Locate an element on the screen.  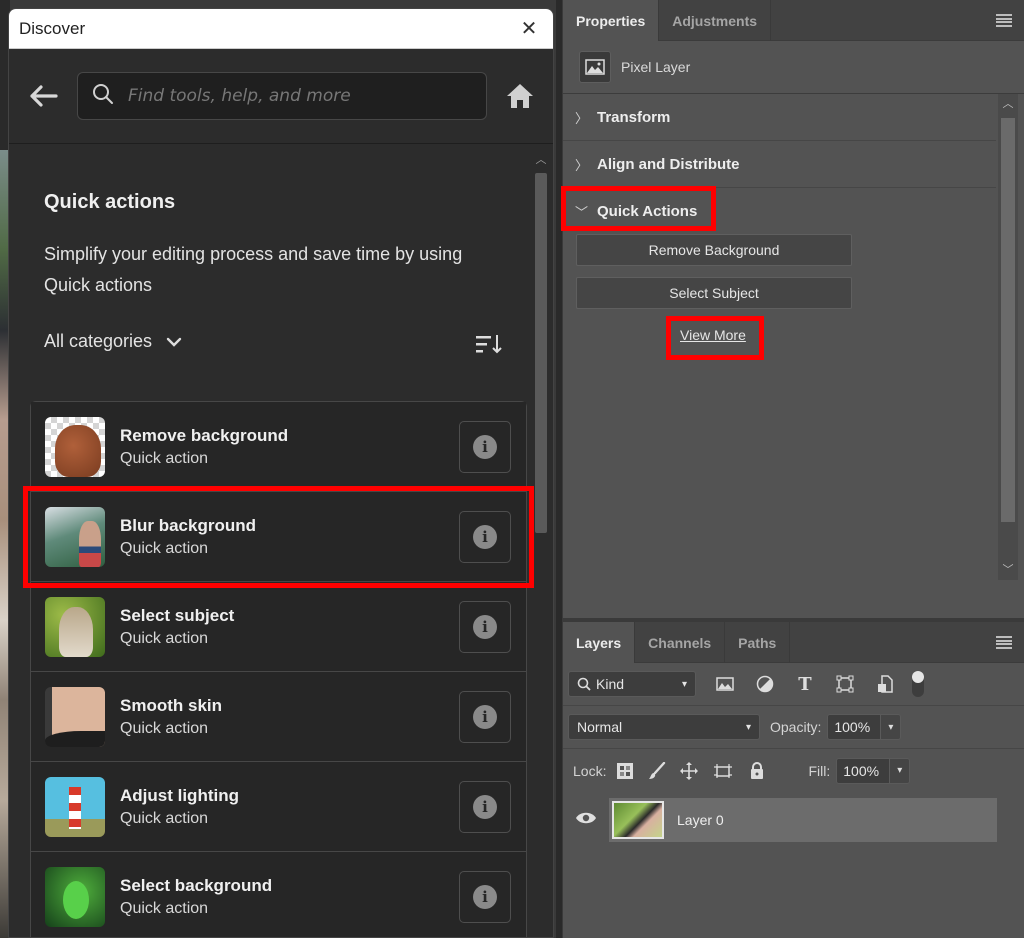
tab-paths: Paths is located at coordinates (758, 642).